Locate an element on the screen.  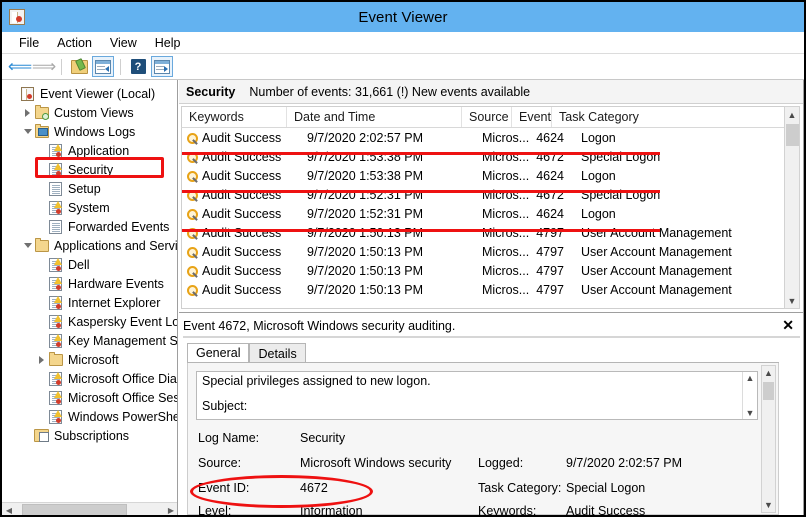
folder-icon is located at coordinates (41, 244).